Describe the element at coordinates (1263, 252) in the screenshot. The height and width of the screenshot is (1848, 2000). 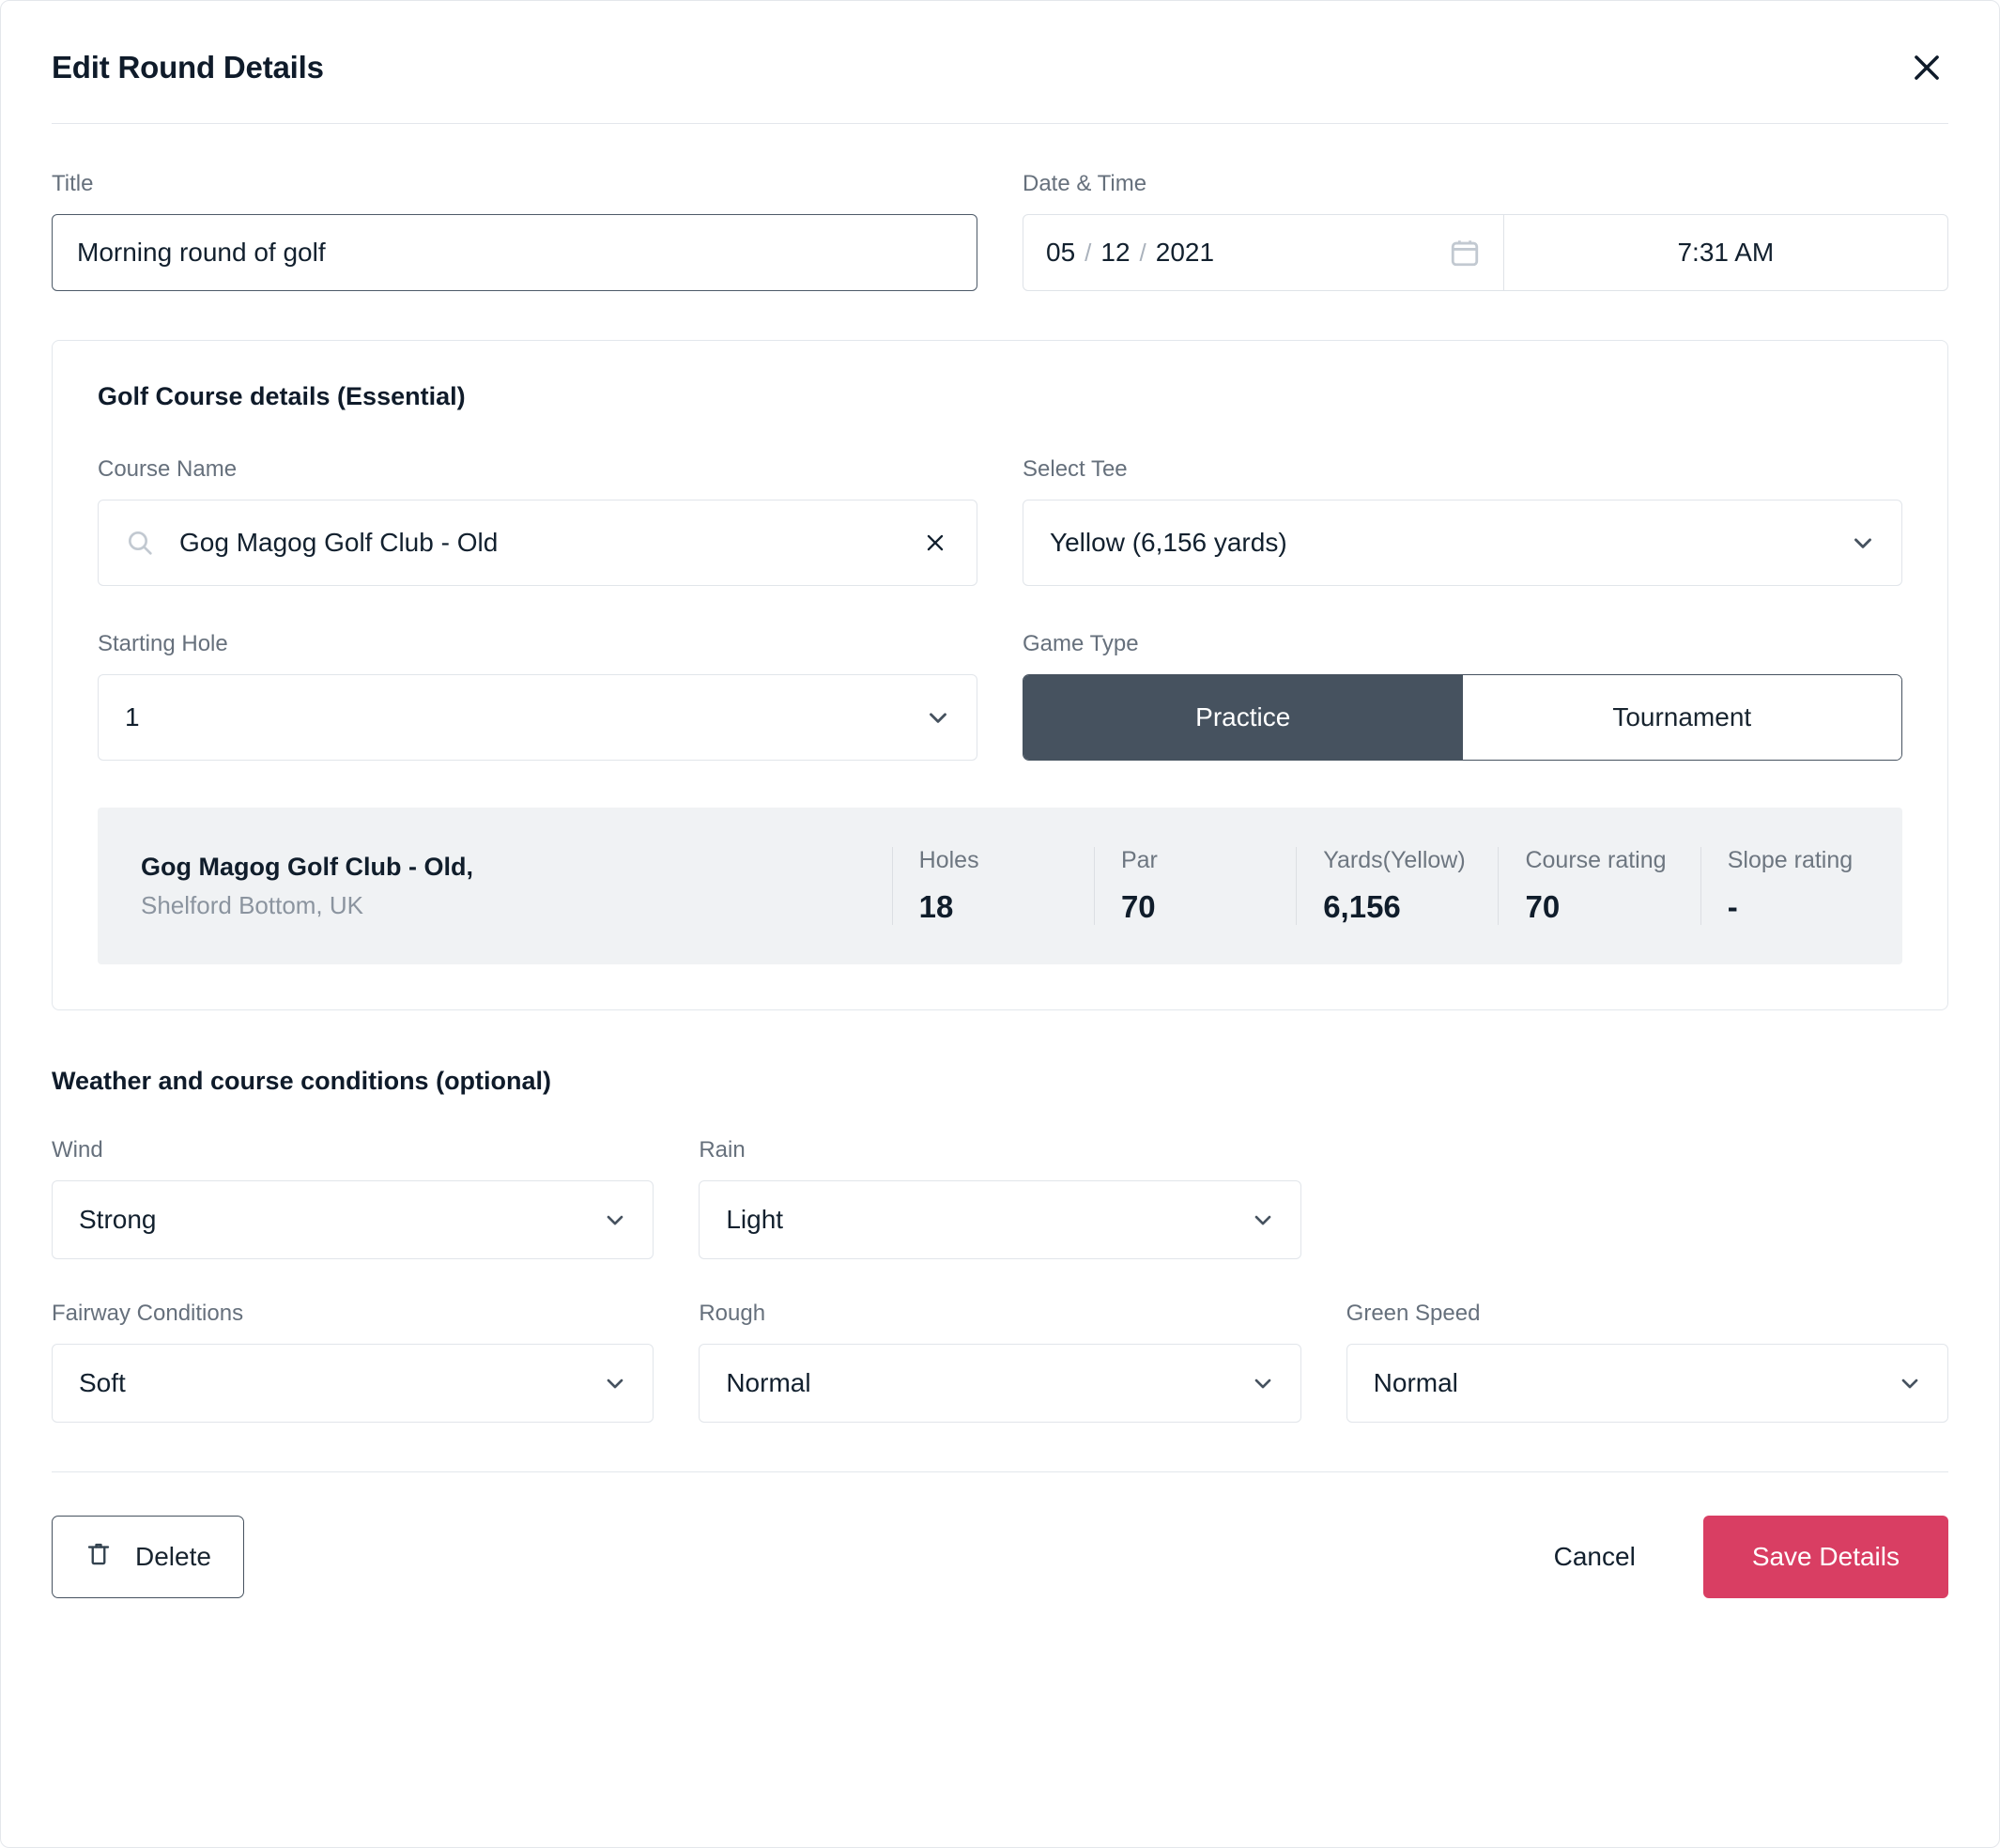
I see `date-input: 05 / 12 / 2021` at that location.